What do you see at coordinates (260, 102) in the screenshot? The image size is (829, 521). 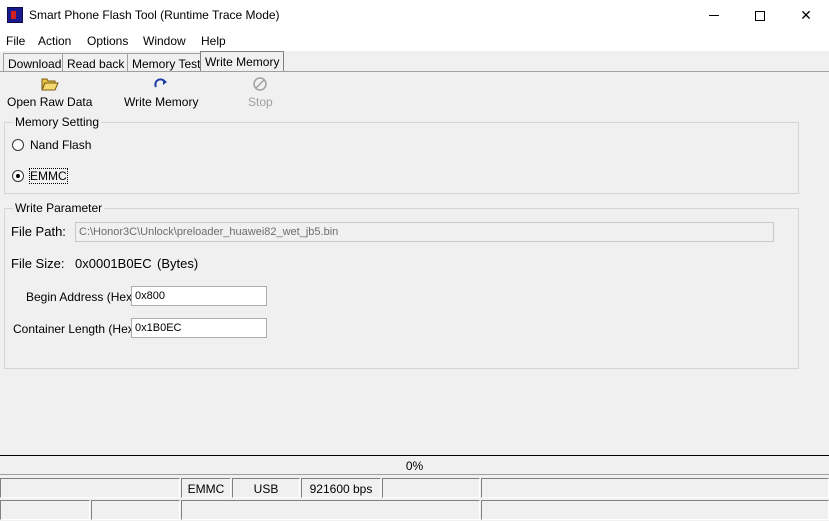 I see `stop-label: Stop` at bounding box center [260, 102].